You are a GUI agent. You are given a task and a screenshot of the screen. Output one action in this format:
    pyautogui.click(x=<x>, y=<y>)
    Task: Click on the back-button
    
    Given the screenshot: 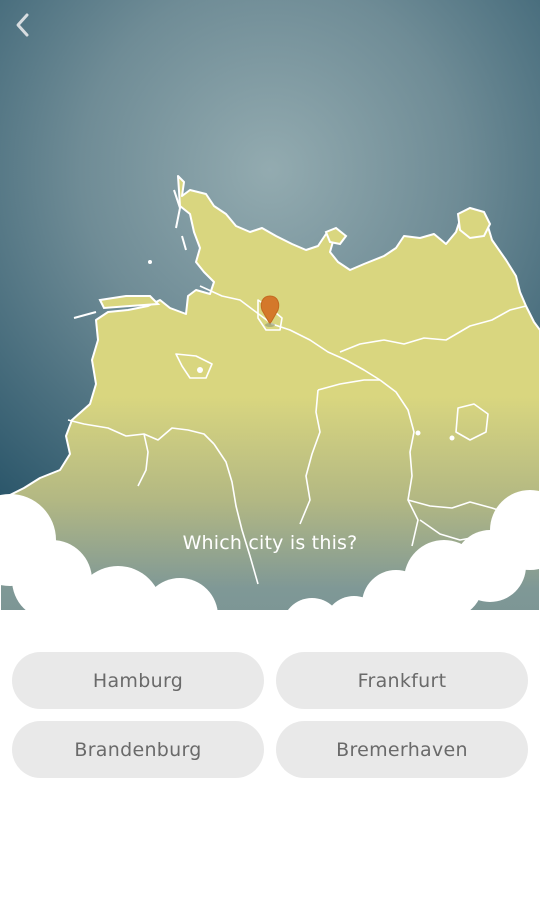 What is the action you would take?
    pyautogui.click(x=29, y=29)
    